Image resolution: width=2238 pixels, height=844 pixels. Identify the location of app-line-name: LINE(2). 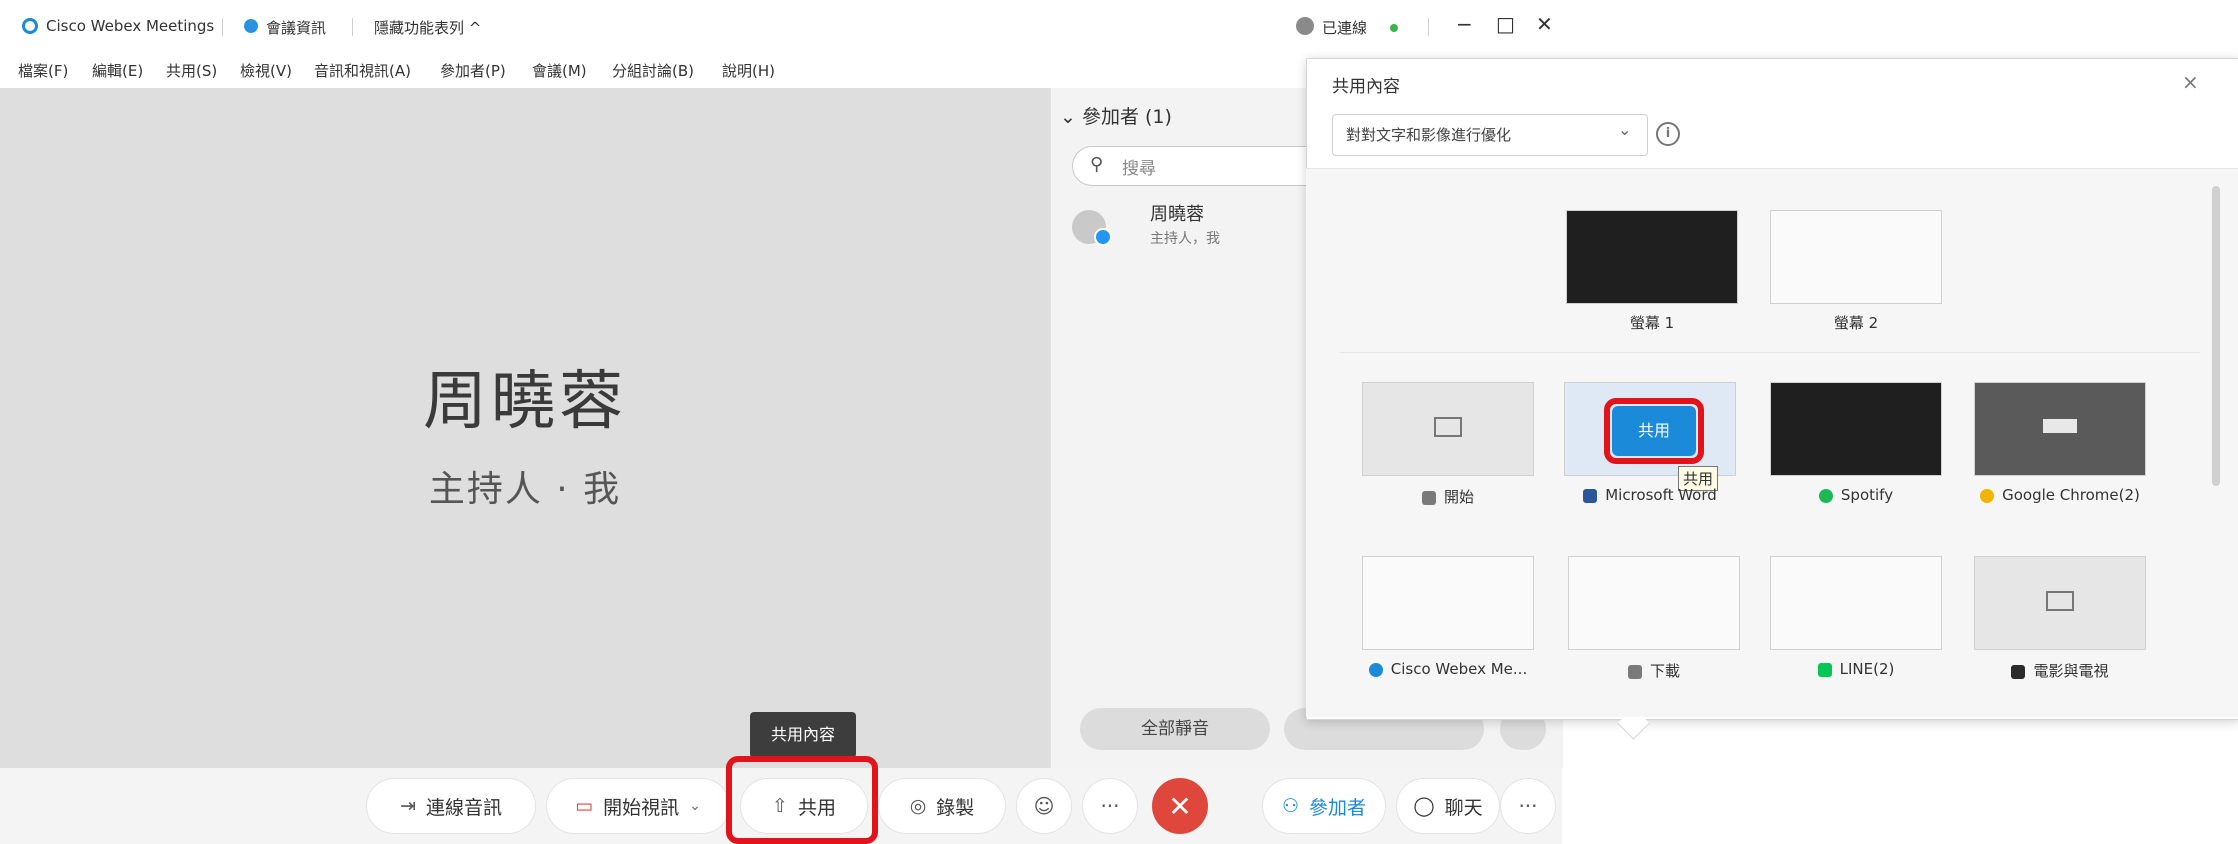
(1867, 669).